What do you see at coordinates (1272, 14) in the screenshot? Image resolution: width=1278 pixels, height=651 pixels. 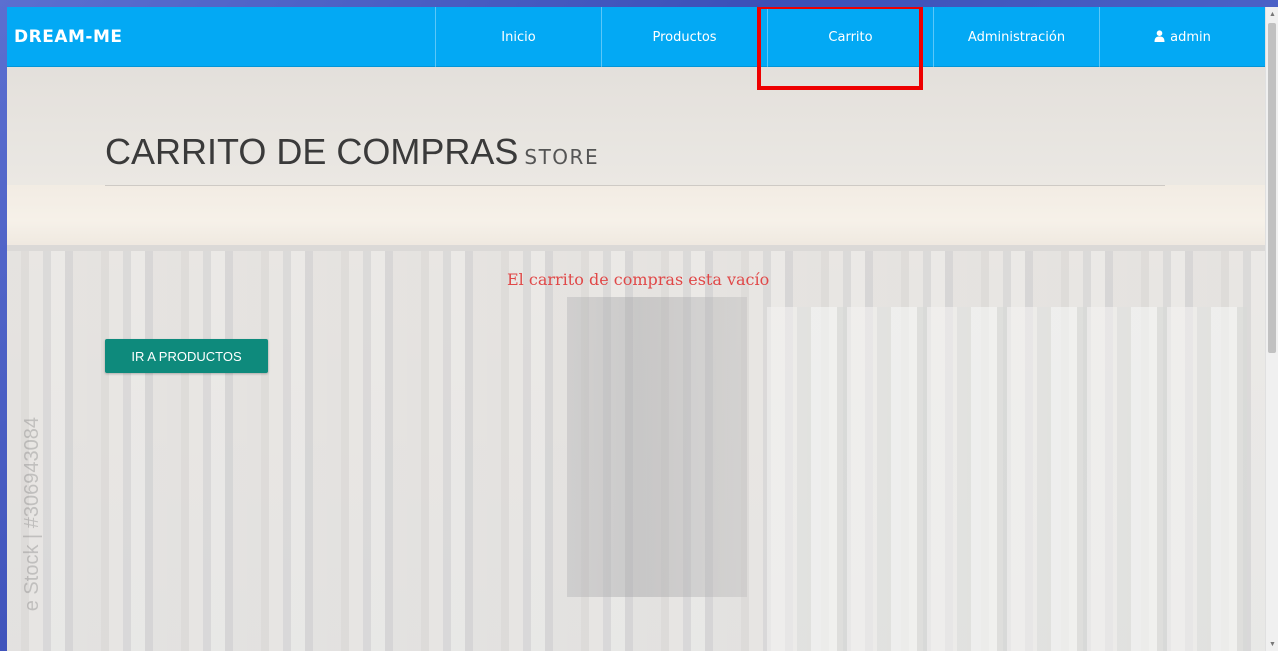 I see `scroll-up-arrow-icon: ▲` at bounding box center [1272, 14].